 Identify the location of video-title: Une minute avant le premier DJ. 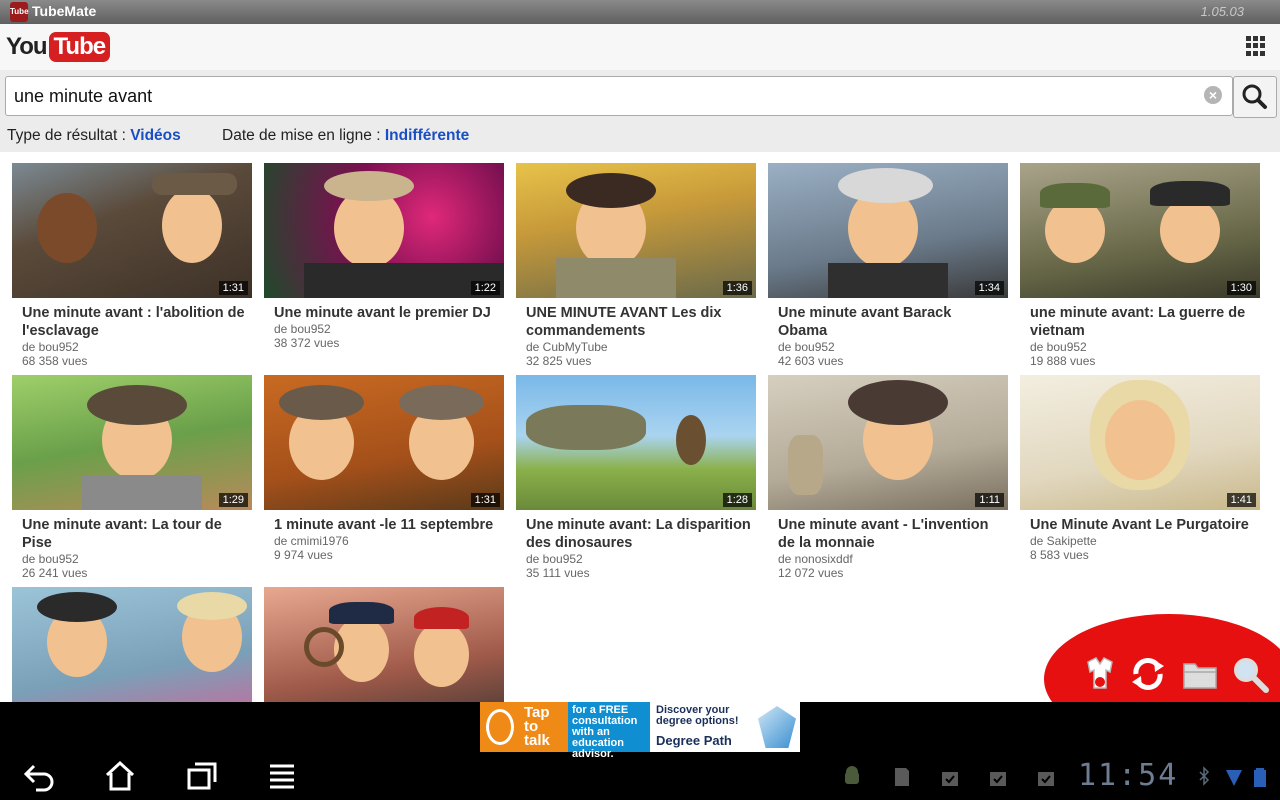
(386, 313).